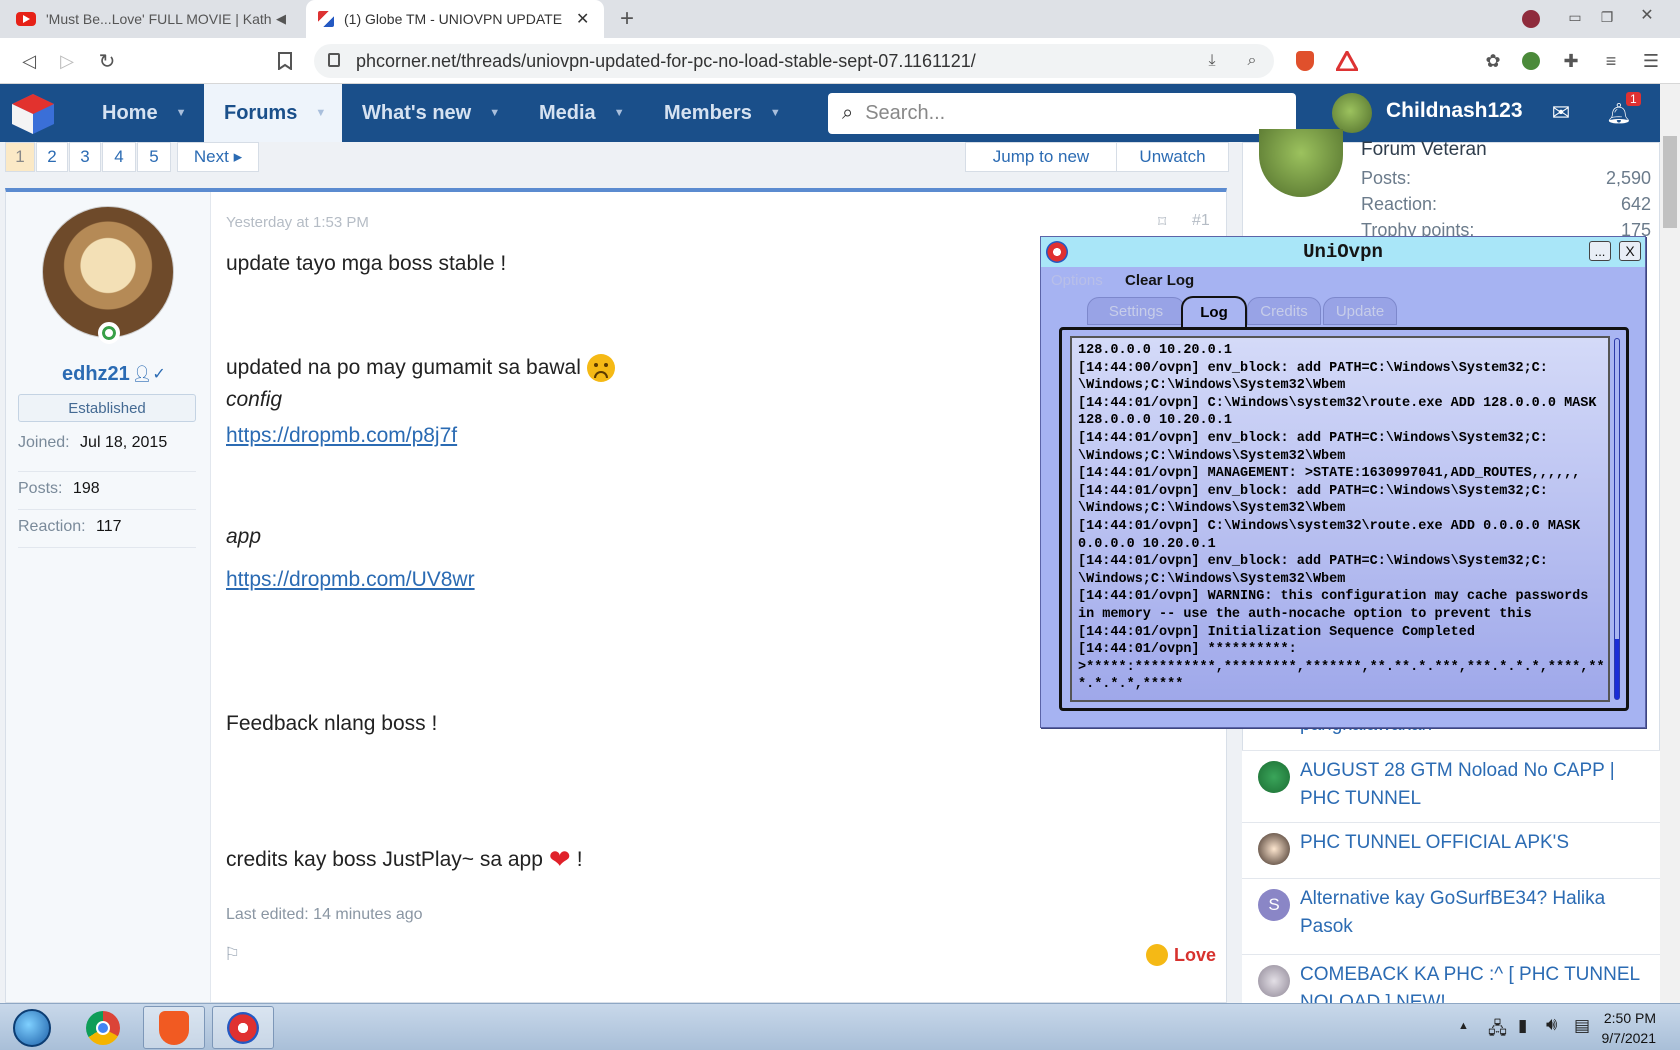 This screenshot has width=1680, height=1050. Describe the element at coordinates (1670, 543) in the screenshot. I see `page-scrollbar` at that location.